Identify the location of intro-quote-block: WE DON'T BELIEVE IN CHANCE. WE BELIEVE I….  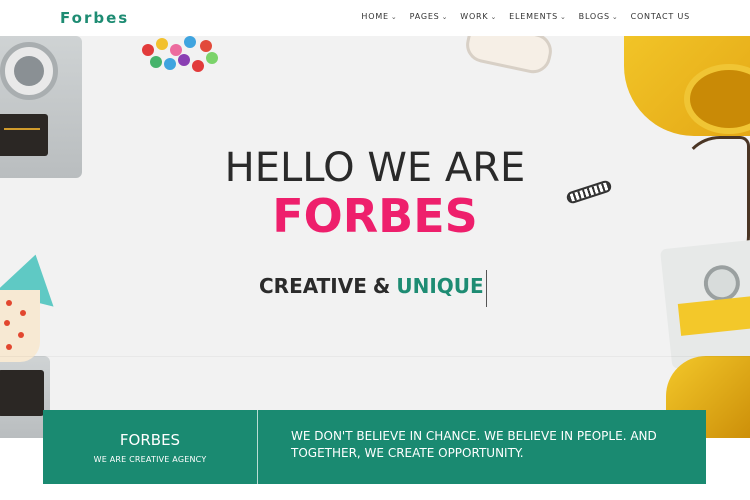
(482, 447).